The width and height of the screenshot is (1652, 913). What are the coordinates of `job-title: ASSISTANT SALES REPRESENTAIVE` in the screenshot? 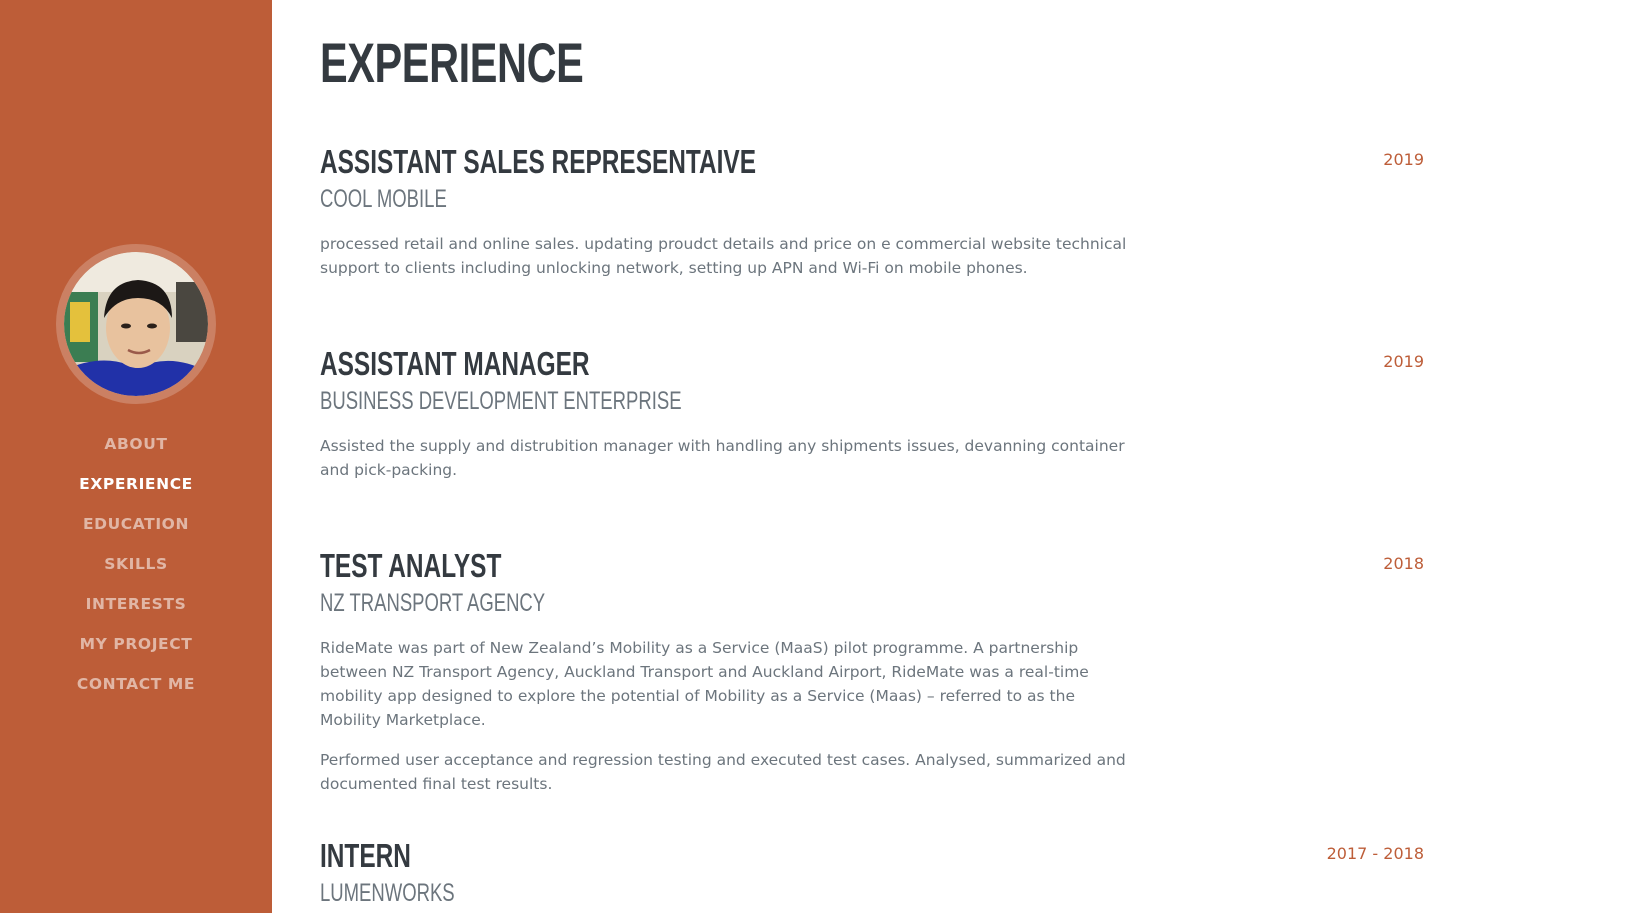 It's located at (538, 161).